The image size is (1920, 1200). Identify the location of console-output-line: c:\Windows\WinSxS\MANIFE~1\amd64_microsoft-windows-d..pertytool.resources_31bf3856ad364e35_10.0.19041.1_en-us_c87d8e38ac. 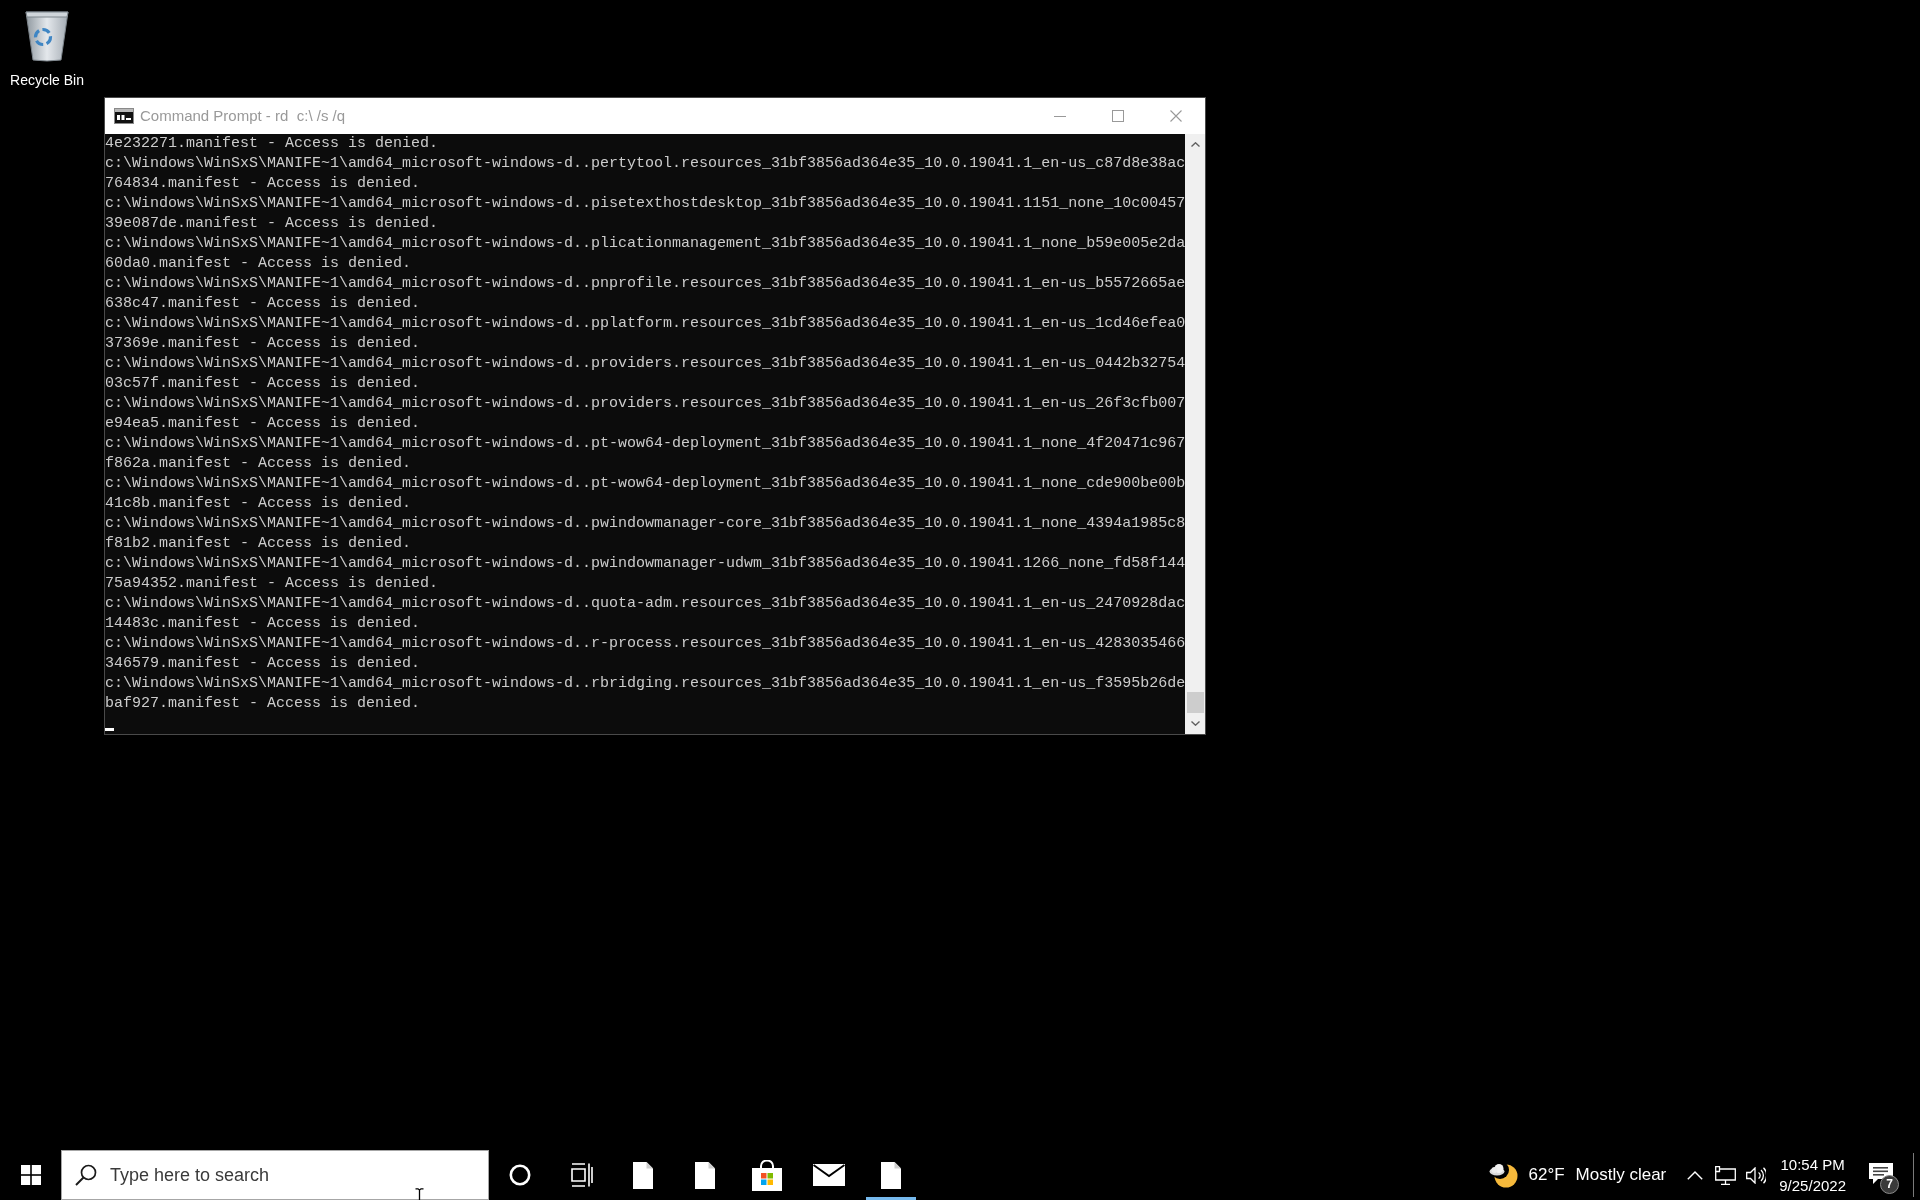
(645, 164).